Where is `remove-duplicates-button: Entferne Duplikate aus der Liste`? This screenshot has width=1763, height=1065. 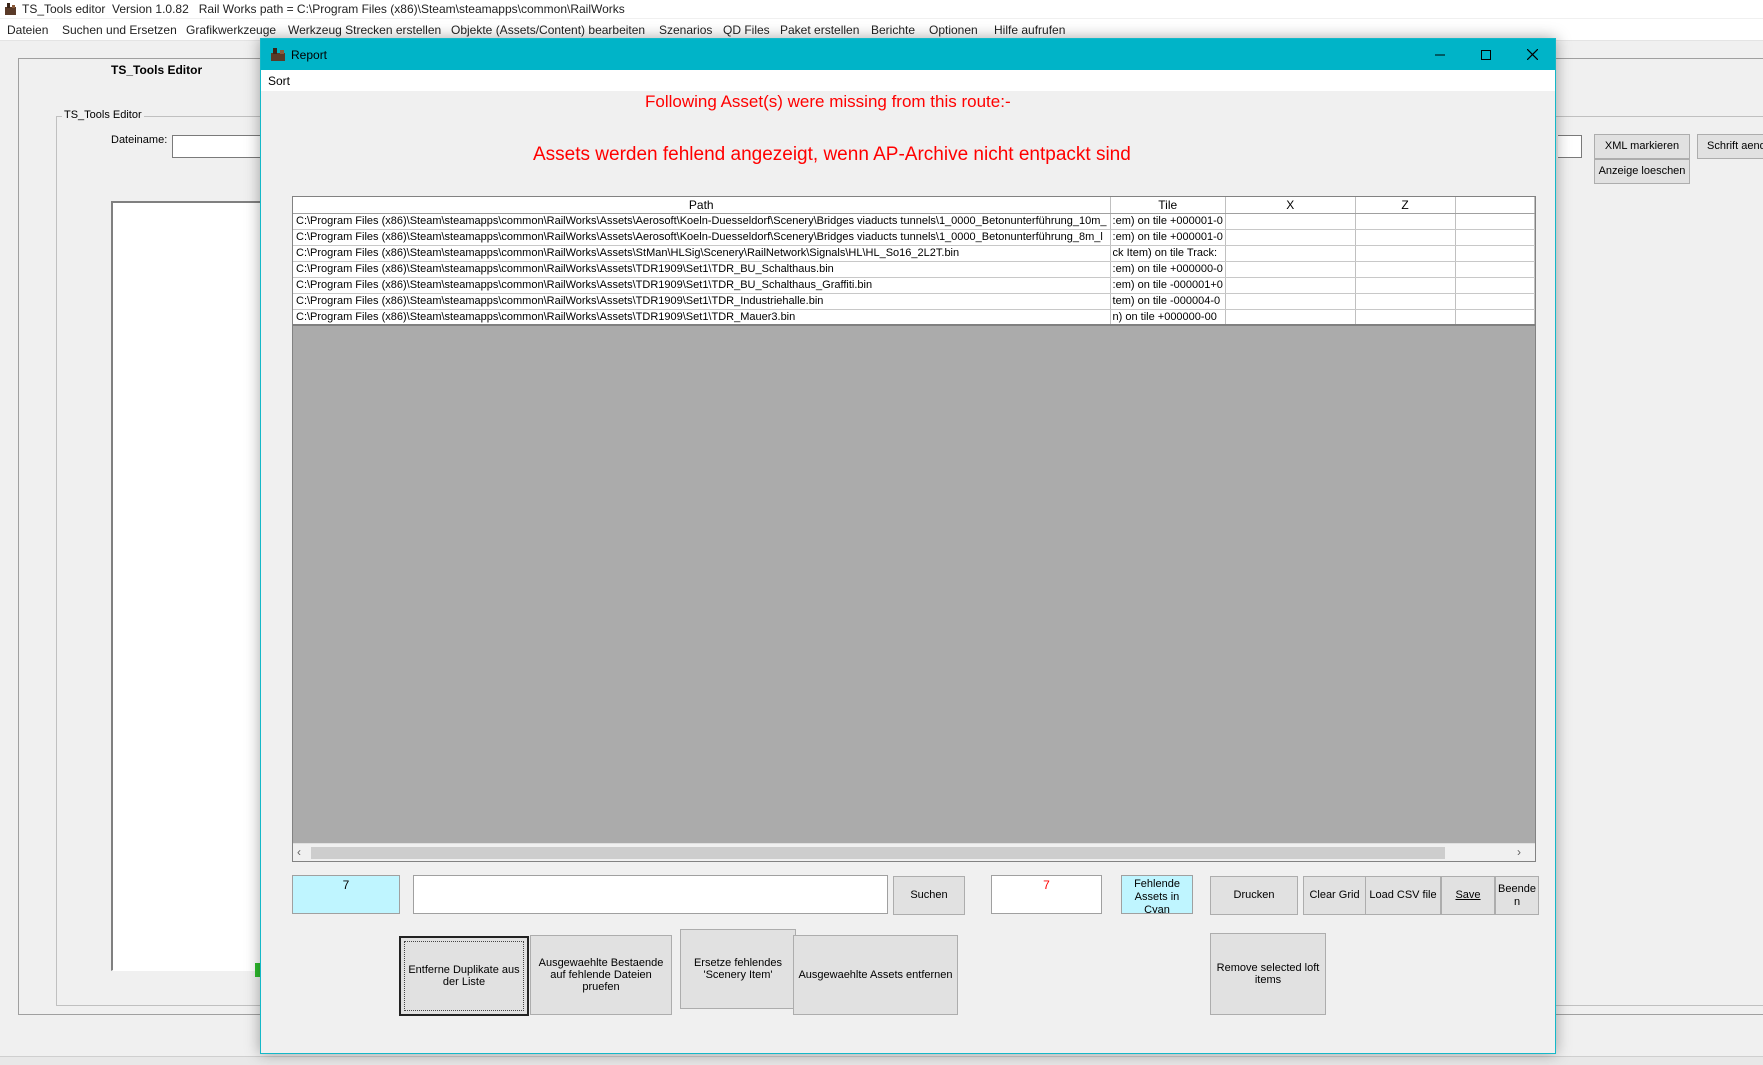
remove-duplicates-button: Entferne Duplikate aus der Liste is located at coordinates (464, 976).